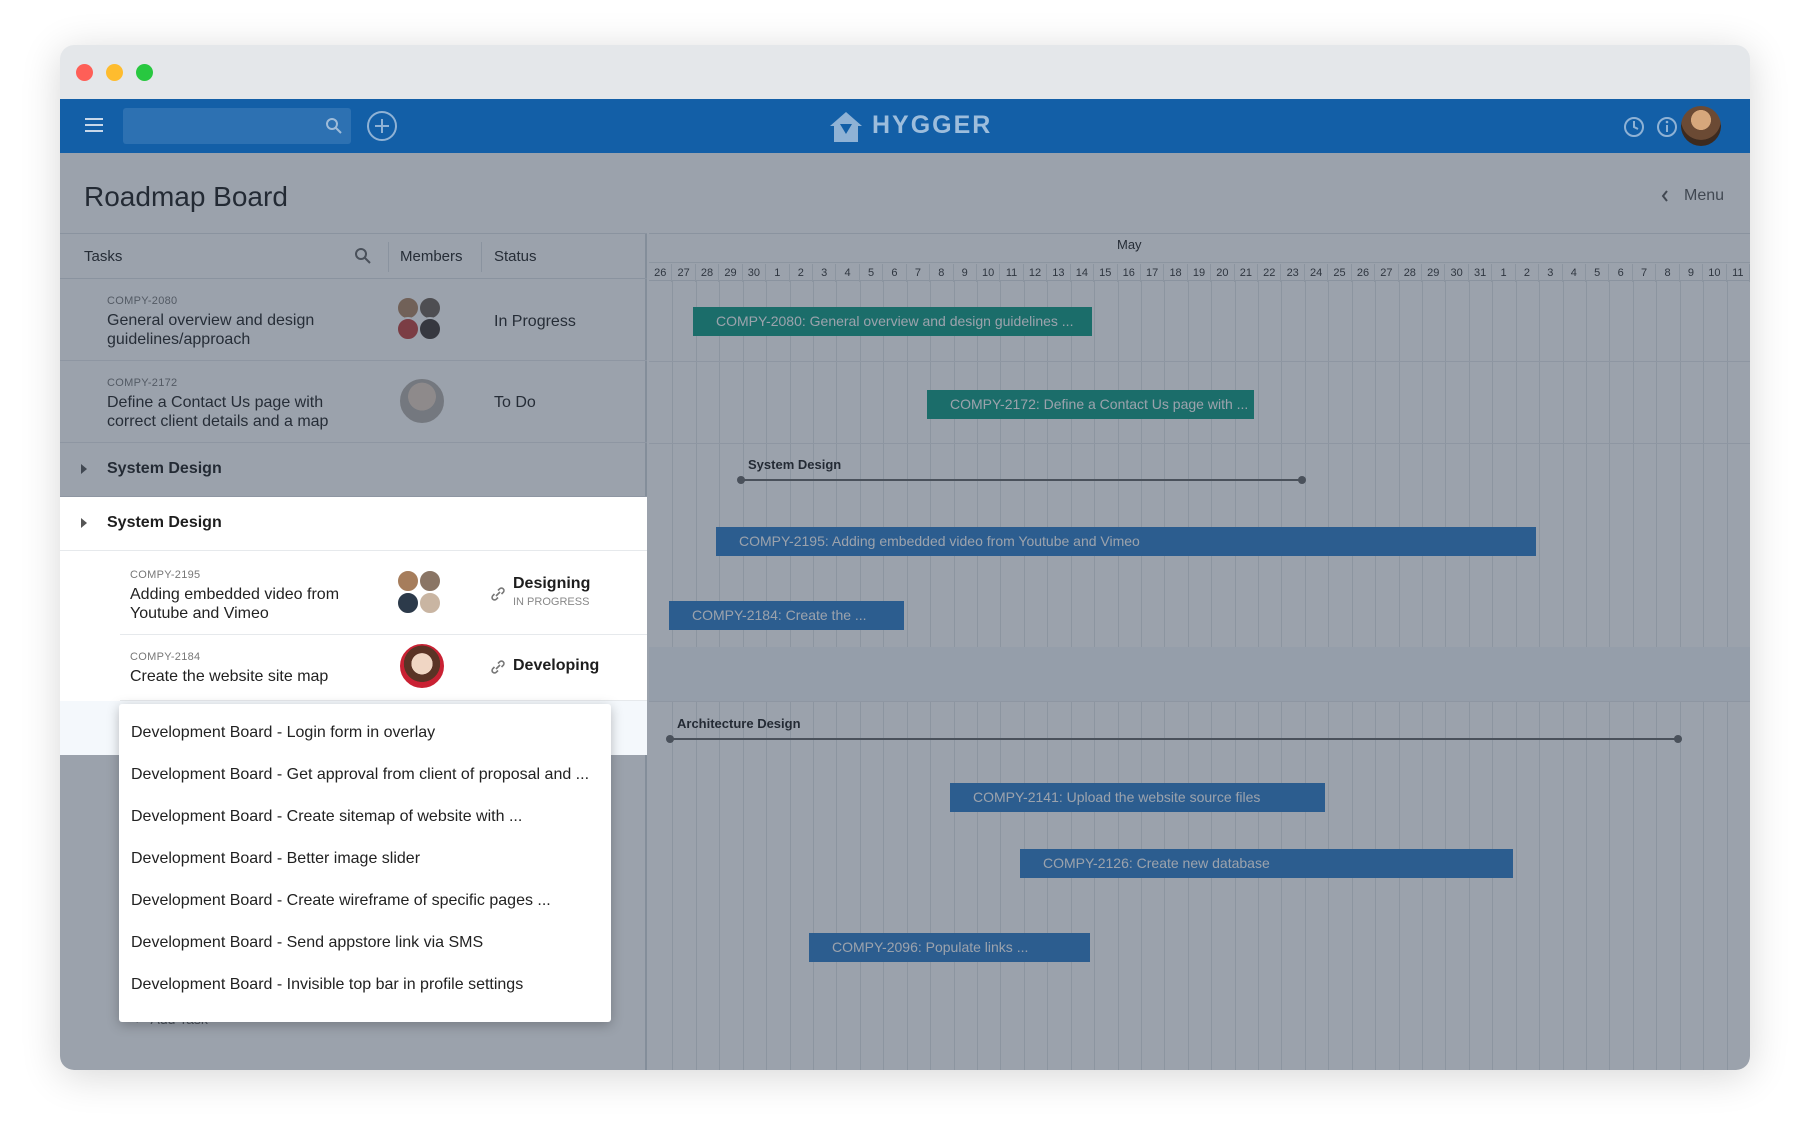 This screenshot has width=1800, height=1140. I want to click on task-name: General overview and design, so click(211, 320).